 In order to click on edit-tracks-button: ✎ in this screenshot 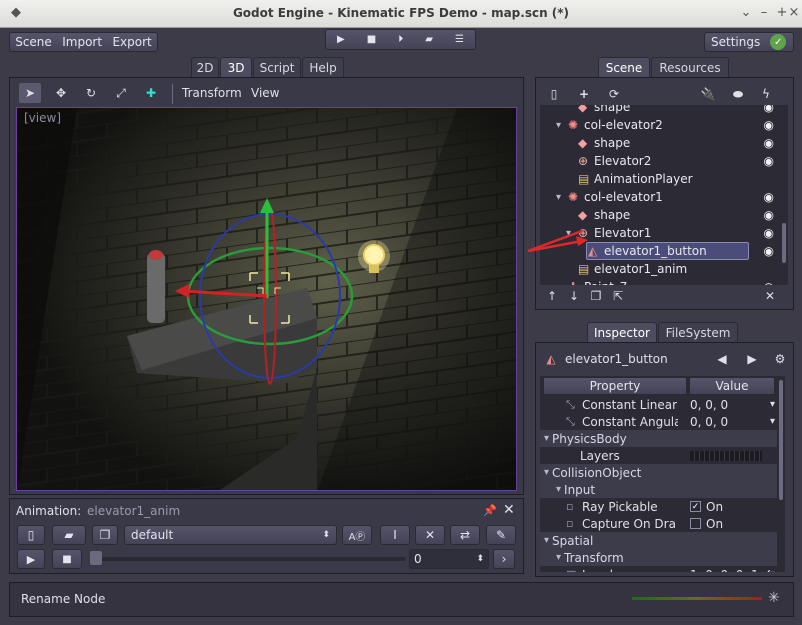, I will do `click(501, 535)`.